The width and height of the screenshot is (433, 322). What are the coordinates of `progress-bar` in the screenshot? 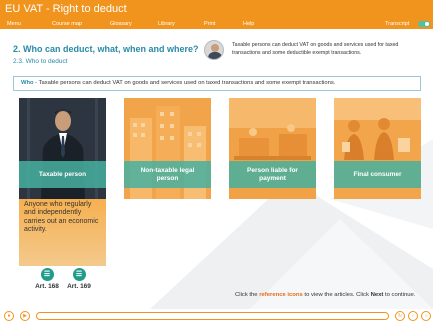 It's located at (212, 316).